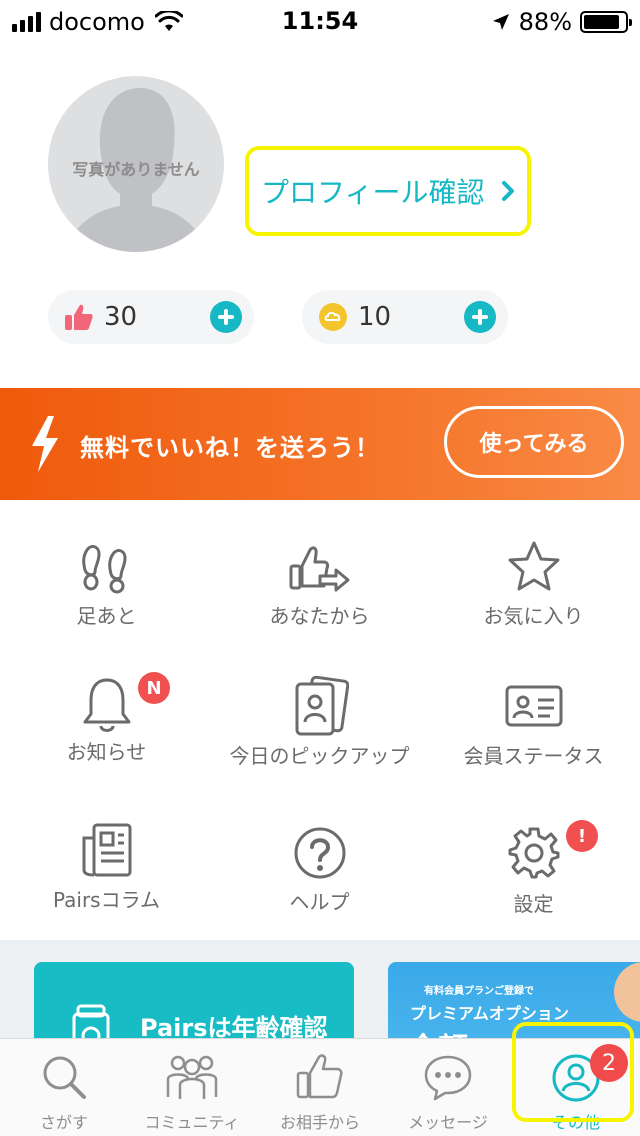 The image size is (640, 1136). I want to click on menu-item-notifications: N お知らせ, so click(106, 735).